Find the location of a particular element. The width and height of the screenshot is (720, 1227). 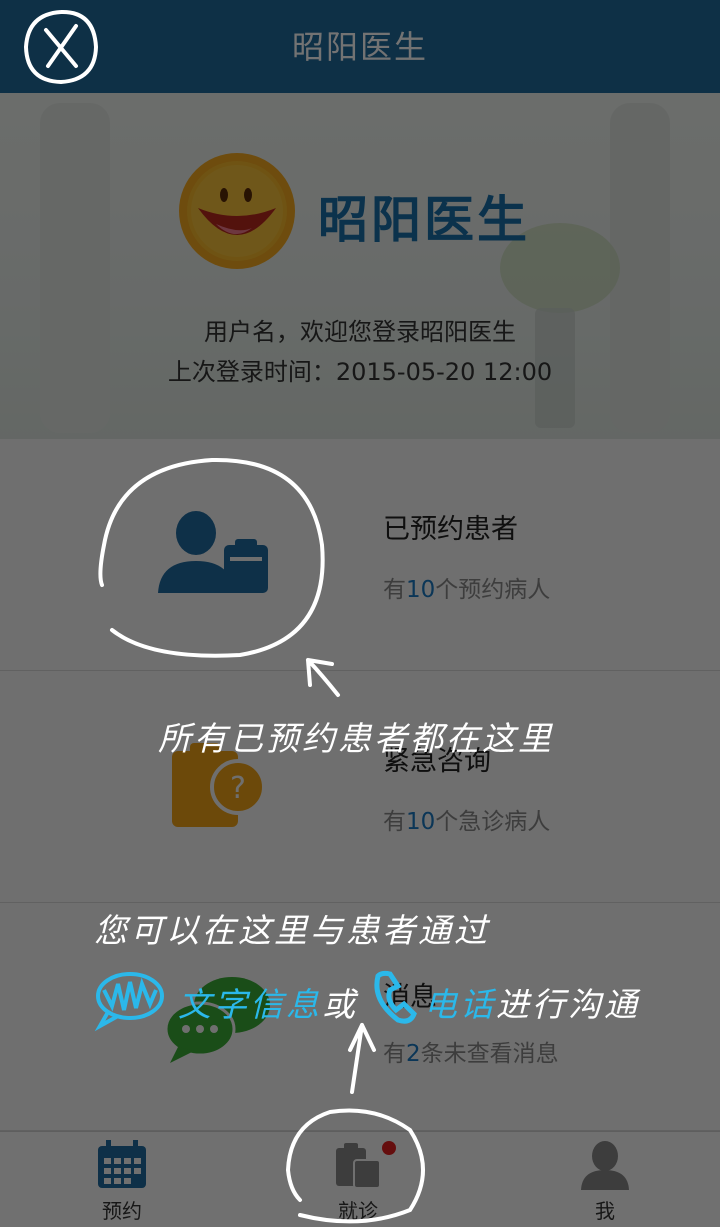

row-subtitle: 有10个预约病人 is located at coordinates (467, 590).